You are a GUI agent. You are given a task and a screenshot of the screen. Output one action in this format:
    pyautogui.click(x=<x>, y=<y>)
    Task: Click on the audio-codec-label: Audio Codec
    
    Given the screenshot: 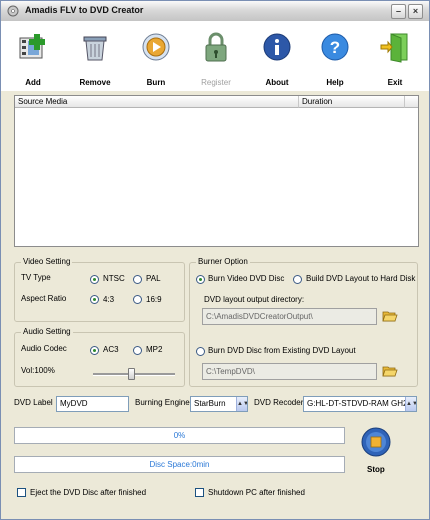 What is the action you would take?
    pyautogui.click(x=44, y=348)
    